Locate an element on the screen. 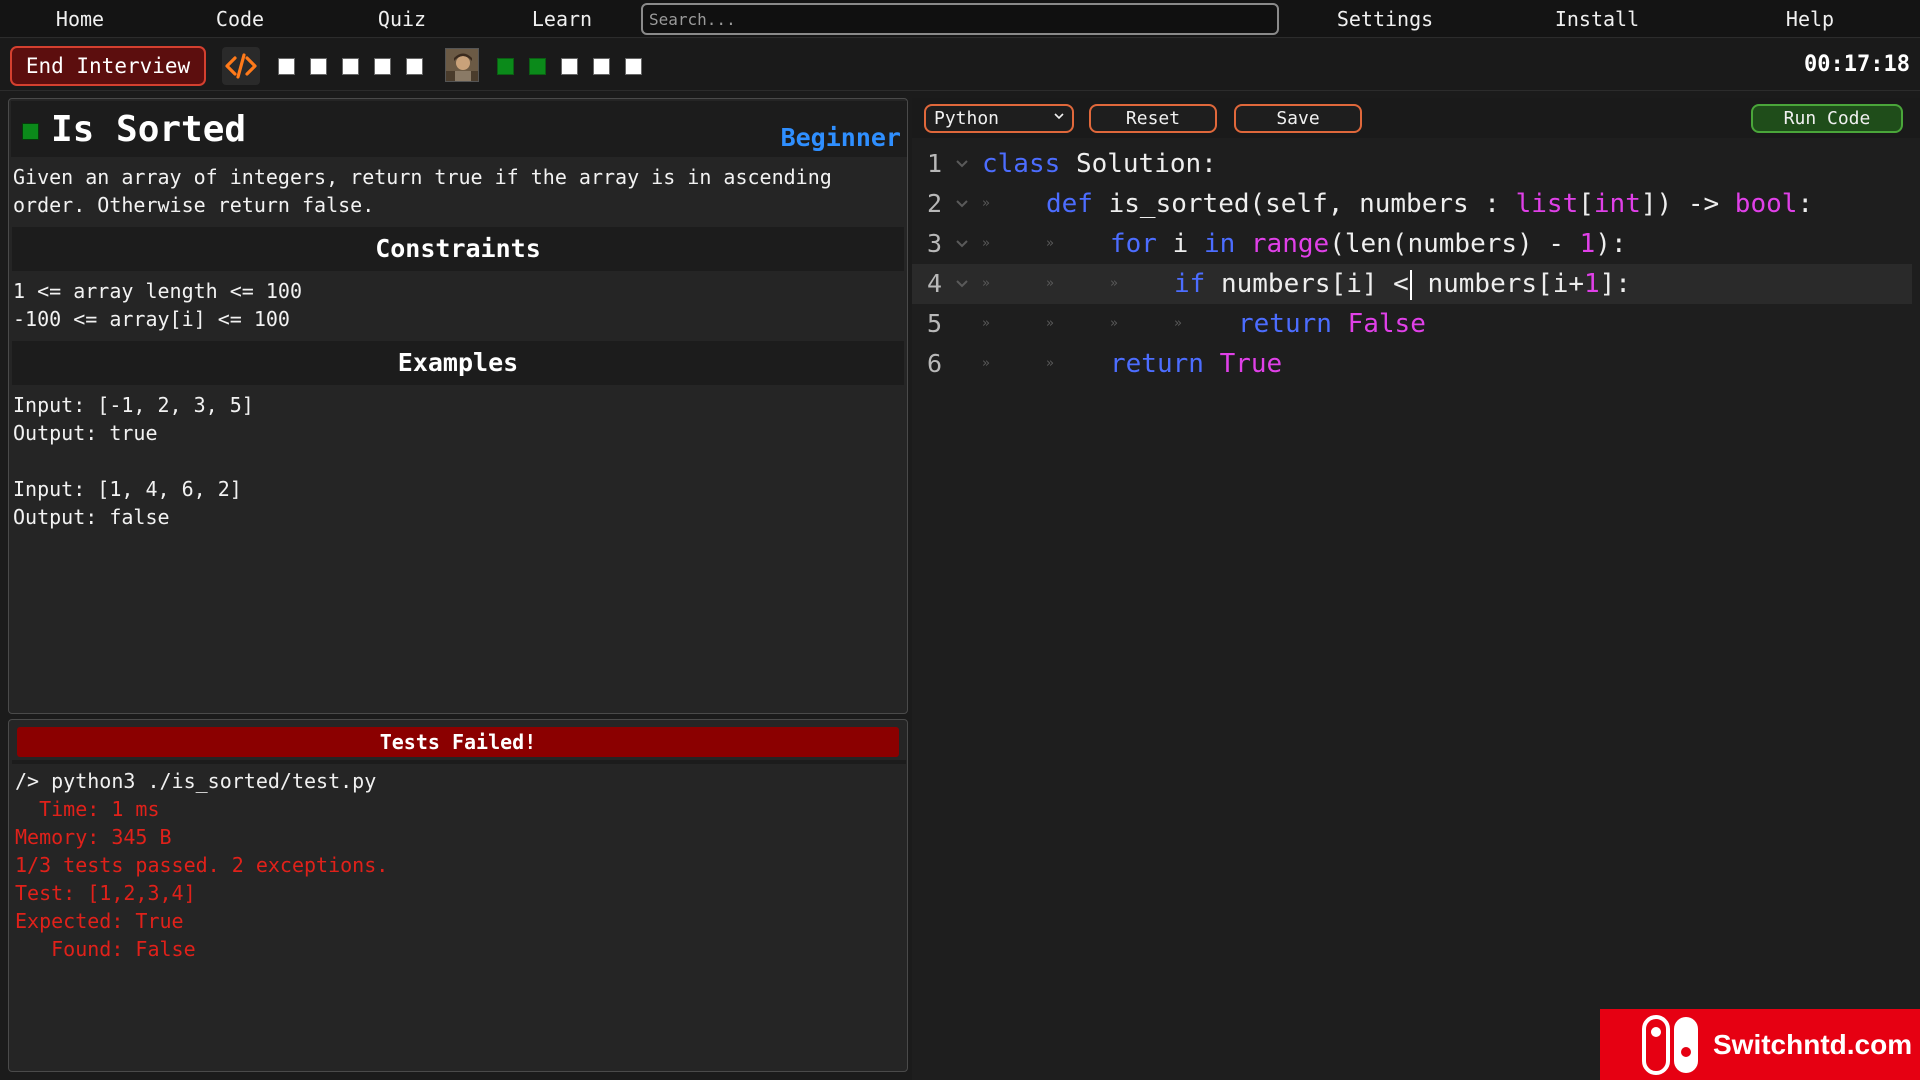 This screenshot has height=1080, width=1920. code-token: range is located at coordinates (1290, 244).